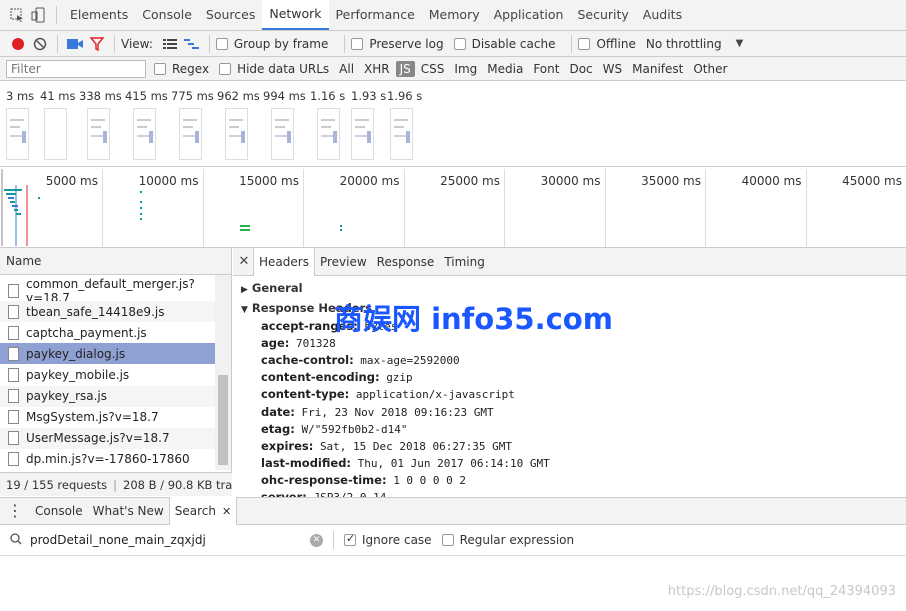 Image resolution: width=906 pixels, height=611 pixels. I want to click on hide-data-urls-option: Hide data URLs, so click(274, 69).